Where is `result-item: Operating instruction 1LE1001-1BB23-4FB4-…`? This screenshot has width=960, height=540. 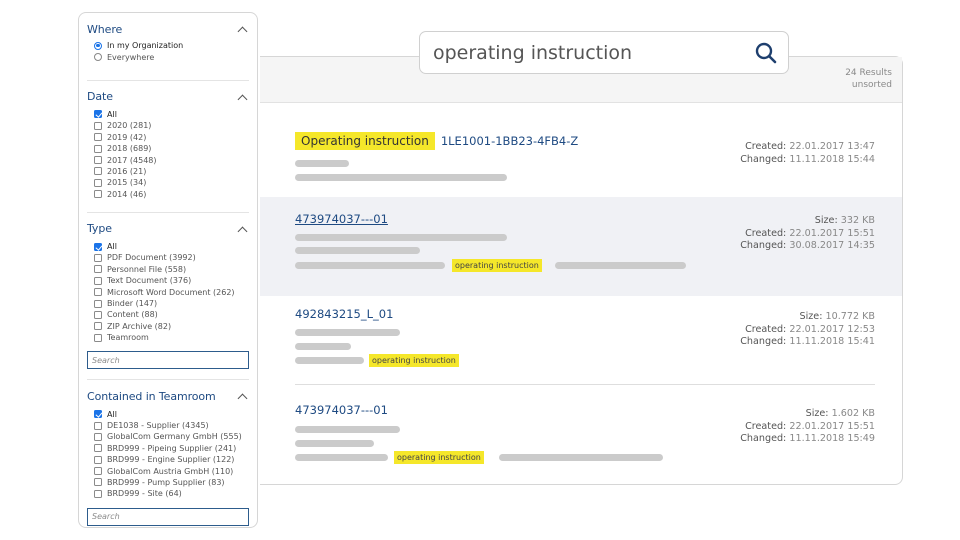
result-item: Operating instruction 1LE1001-1BB23-4FB4-… is located at coordinates (581, 150).